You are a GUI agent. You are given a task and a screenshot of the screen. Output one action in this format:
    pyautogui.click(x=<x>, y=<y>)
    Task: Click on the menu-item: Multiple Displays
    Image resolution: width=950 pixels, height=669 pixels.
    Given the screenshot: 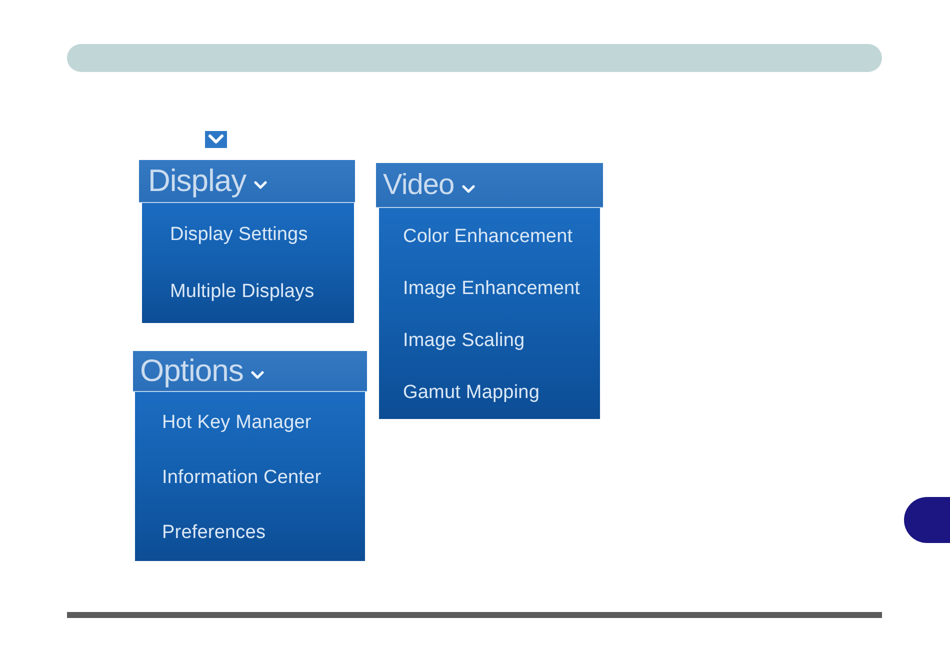 What is the action you would take?
    pyautogui.click(x=242, y=292)
    